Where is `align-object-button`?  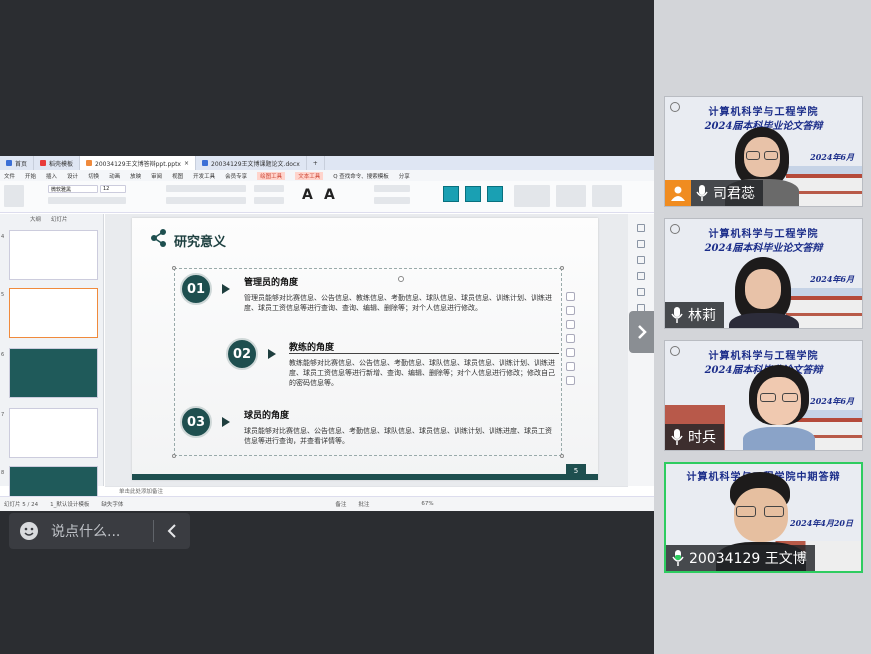
align-object-button is located at coordinates (607, 196).